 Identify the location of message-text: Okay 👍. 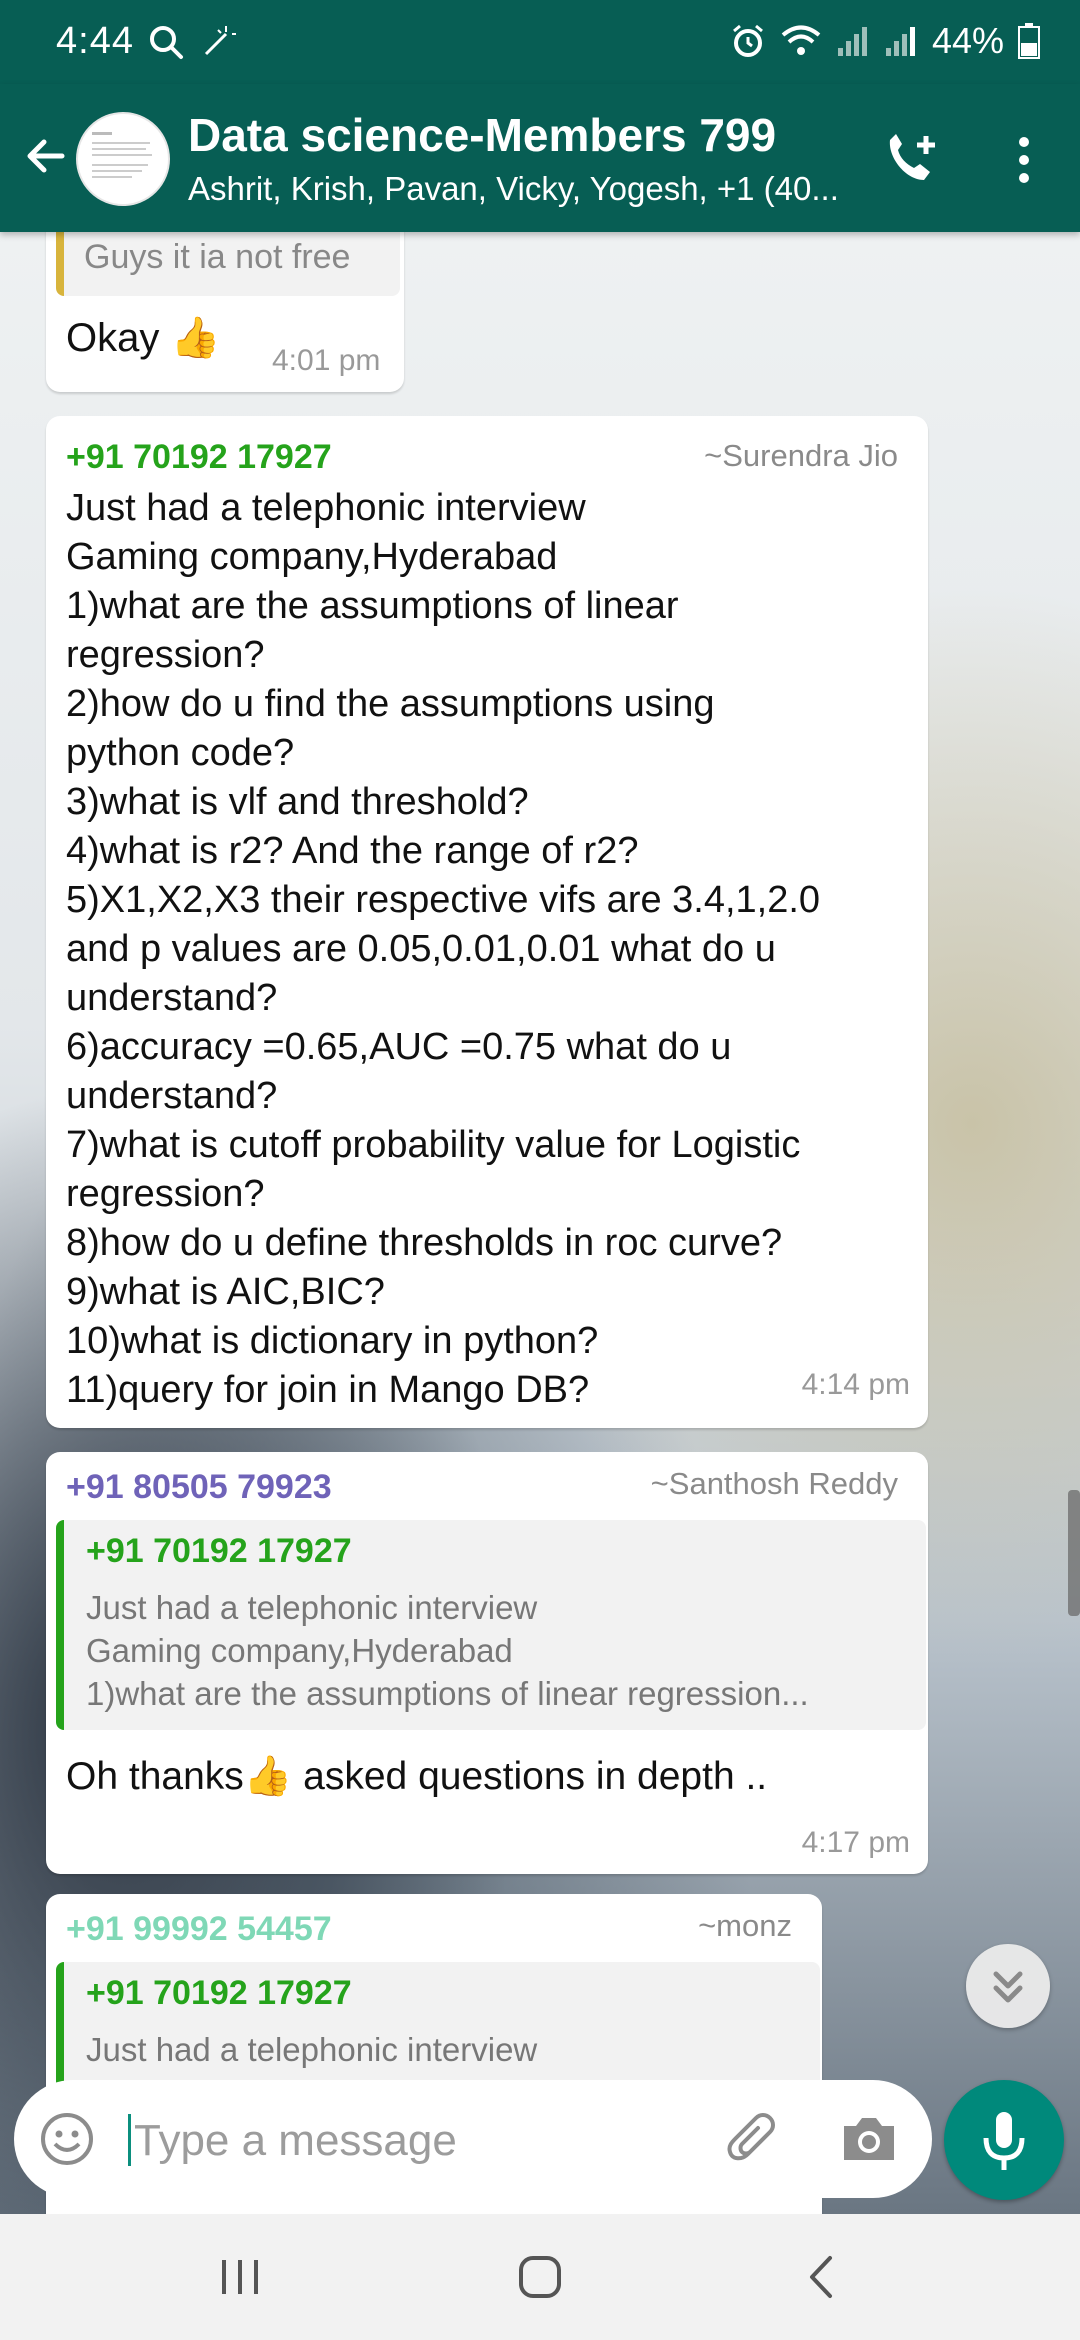
(143, 338).